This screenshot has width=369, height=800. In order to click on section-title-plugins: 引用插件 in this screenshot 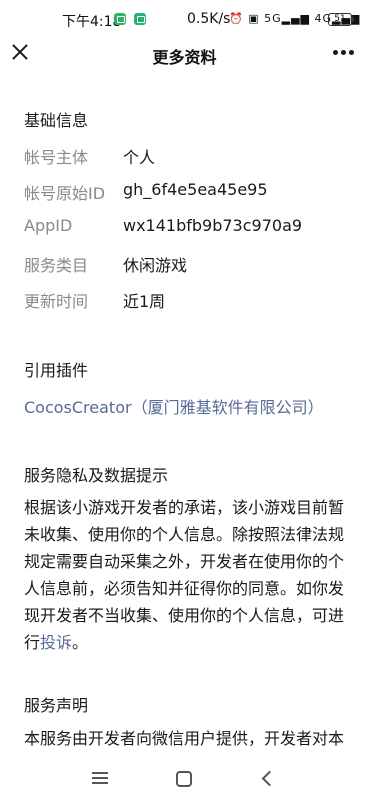, I will do `click(56, 370)`.